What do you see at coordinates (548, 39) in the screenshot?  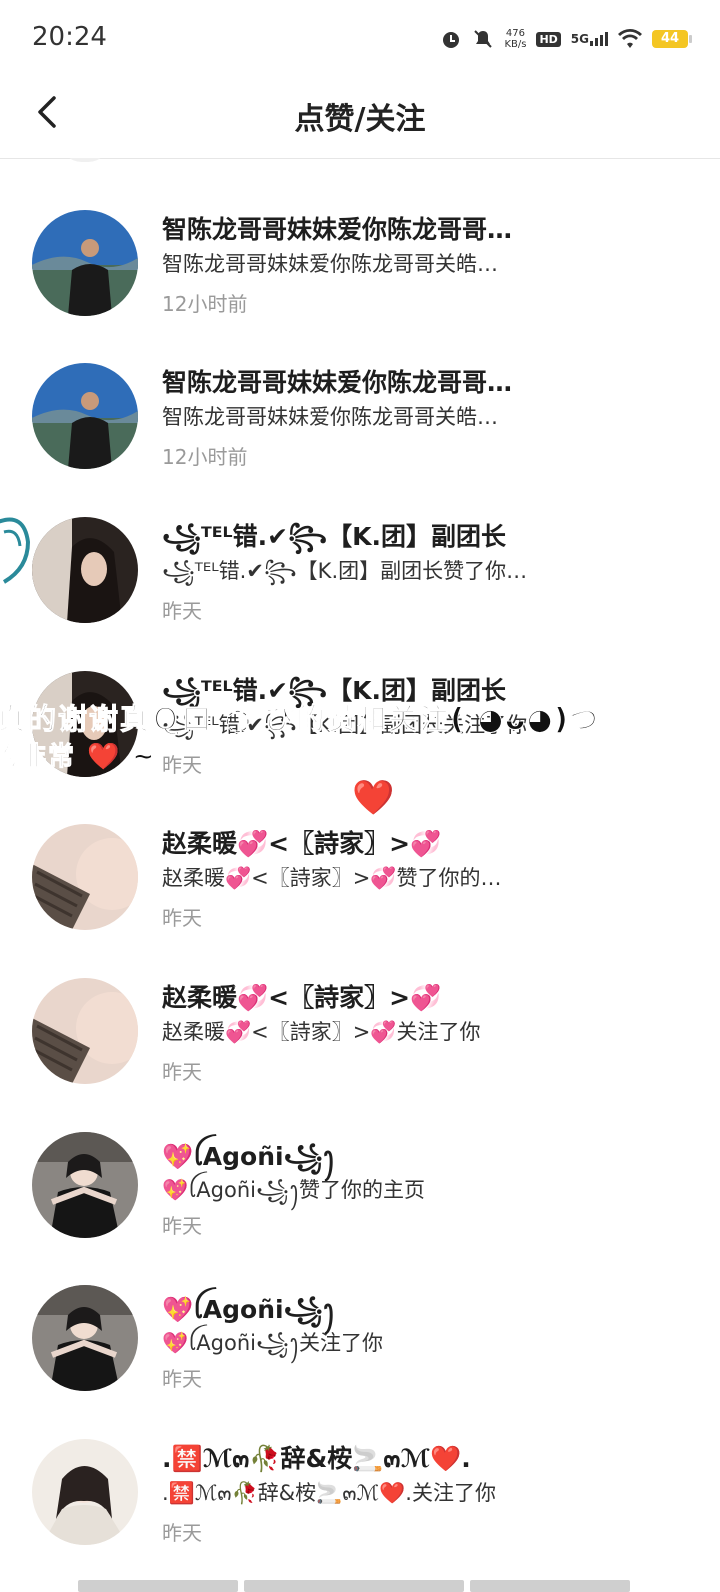 I see `hd-badge: HD` at bounding box center [548, 39].